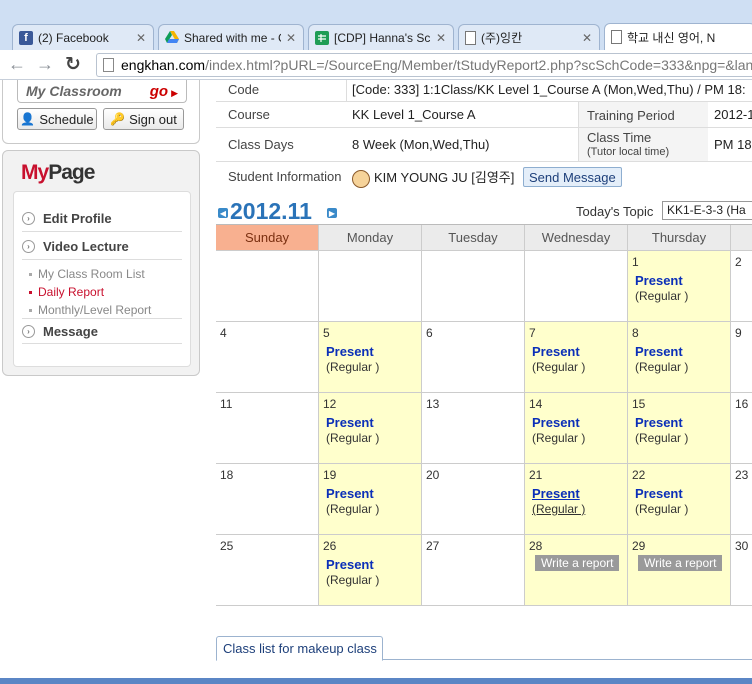  What do you see at coordinates (66, 292) in the screenshot?
I see `submenu-daily-report: Daily Report` at bounding box center [66, 292].